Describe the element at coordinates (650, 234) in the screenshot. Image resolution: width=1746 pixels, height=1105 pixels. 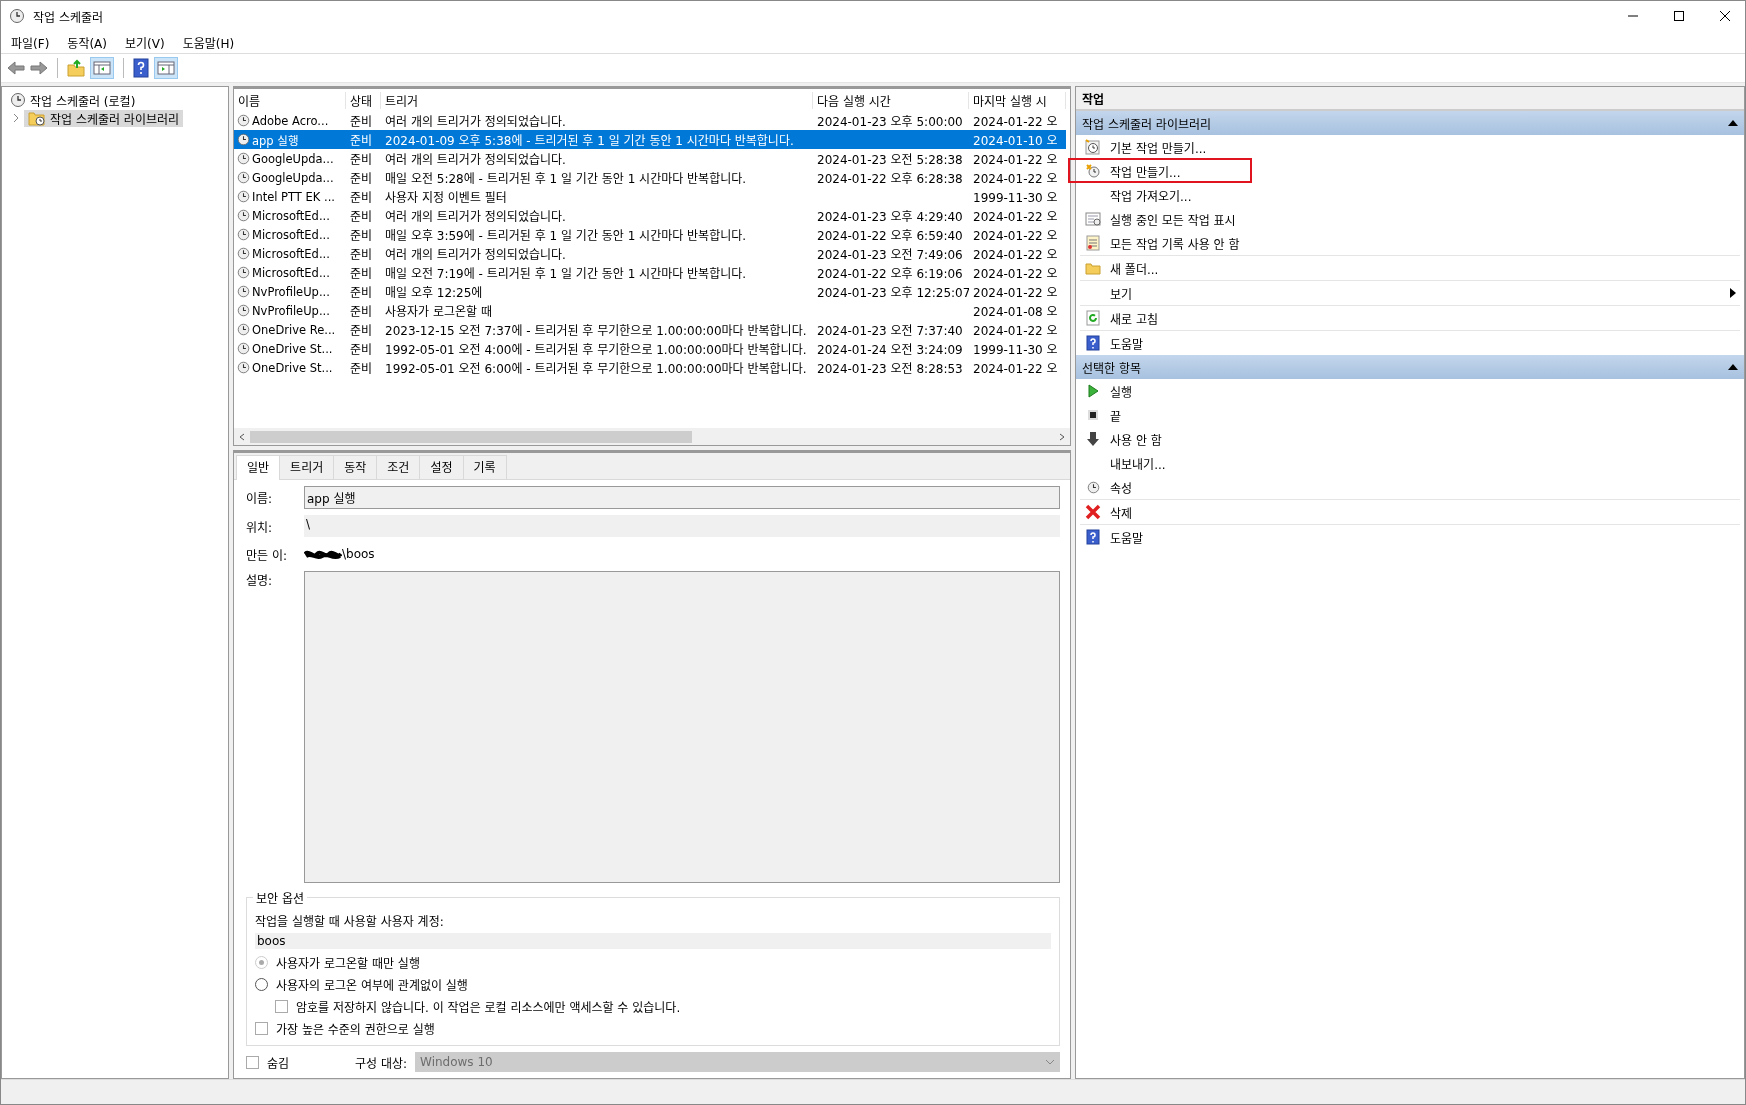
I see `table-row: MicrosoftEd... 준비 매일 오후 3:59에 - 트리거된 후 1 일 기간 동안 1 시간마다 반복합니다. 2024-01-22 오후 6:59:40 2024-01-22 오` at that location.